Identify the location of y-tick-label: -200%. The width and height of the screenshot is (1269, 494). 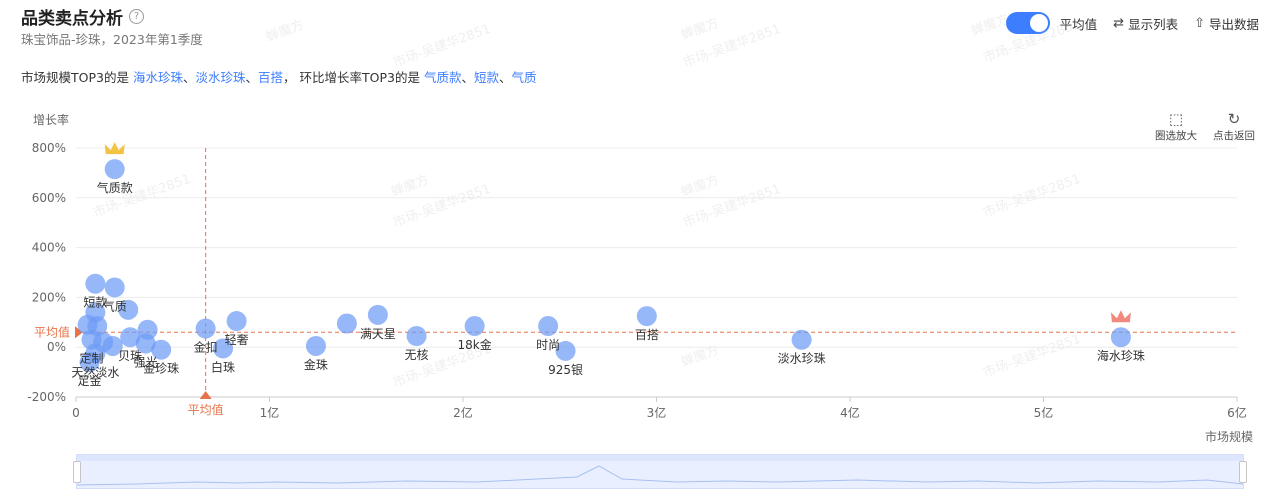
(46, 397).